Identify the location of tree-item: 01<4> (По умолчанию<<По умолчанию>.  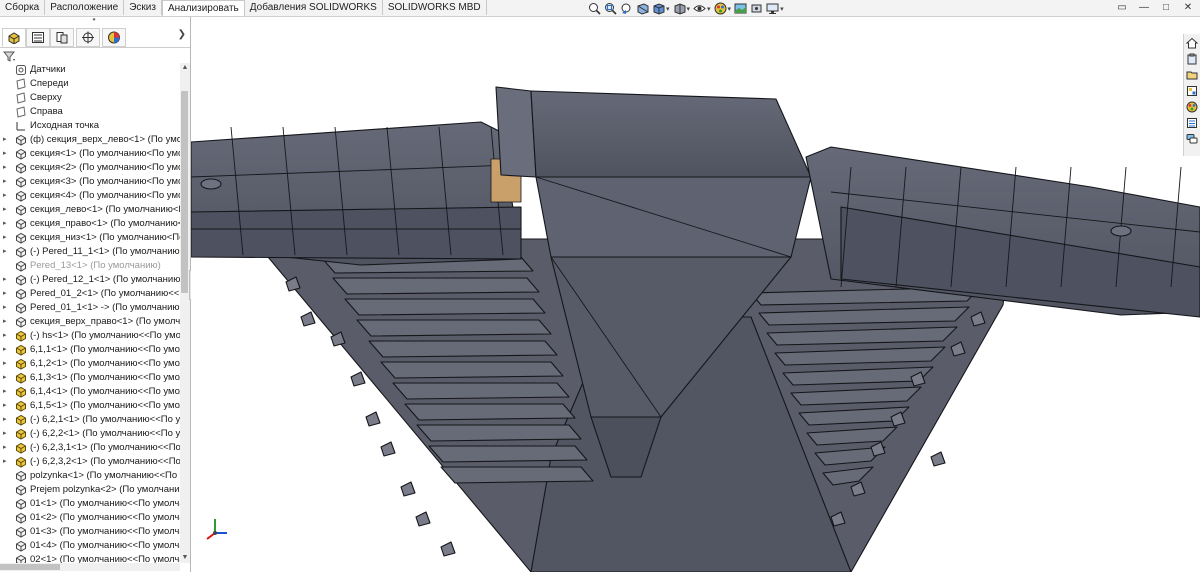
(90, 546).